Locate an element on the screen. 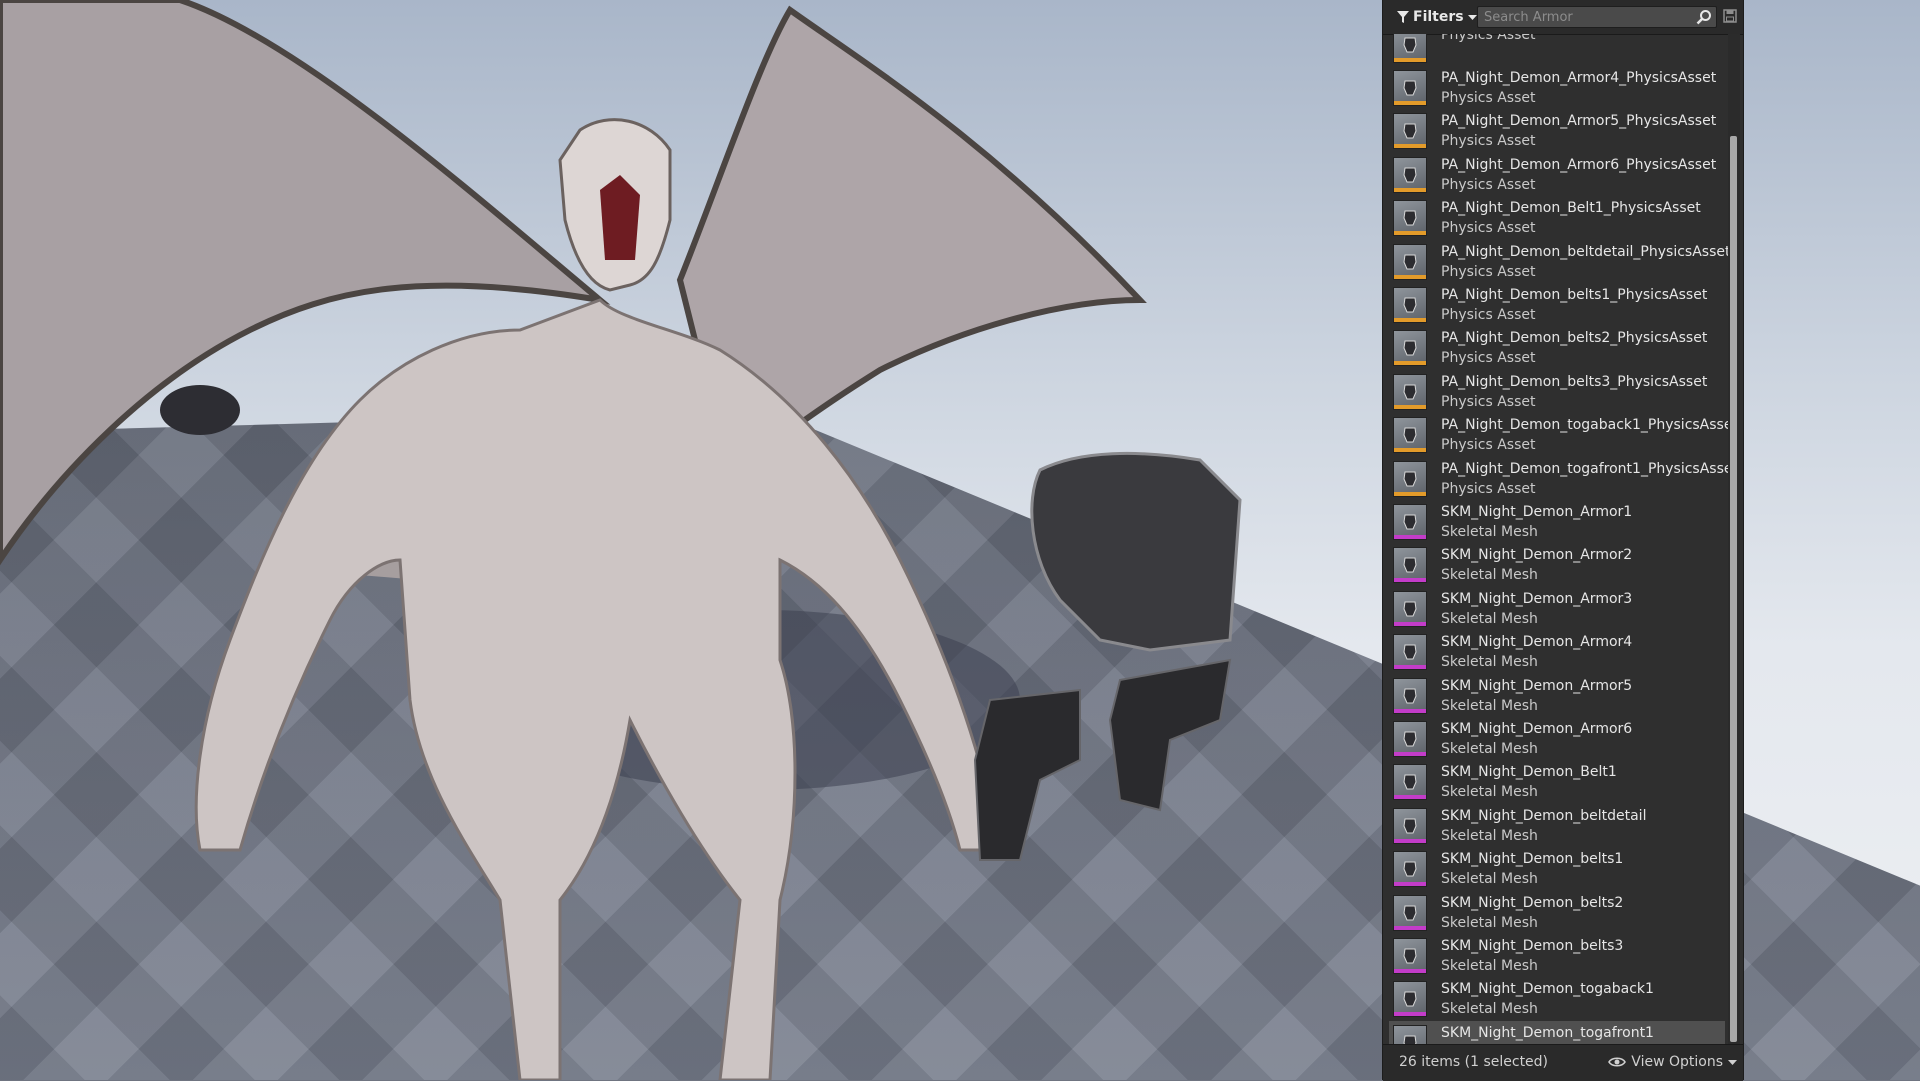  asset-list-item: SKM_Night_Demon_togaback1 Skeletal Mesh is located at coordinates (1557, 999).